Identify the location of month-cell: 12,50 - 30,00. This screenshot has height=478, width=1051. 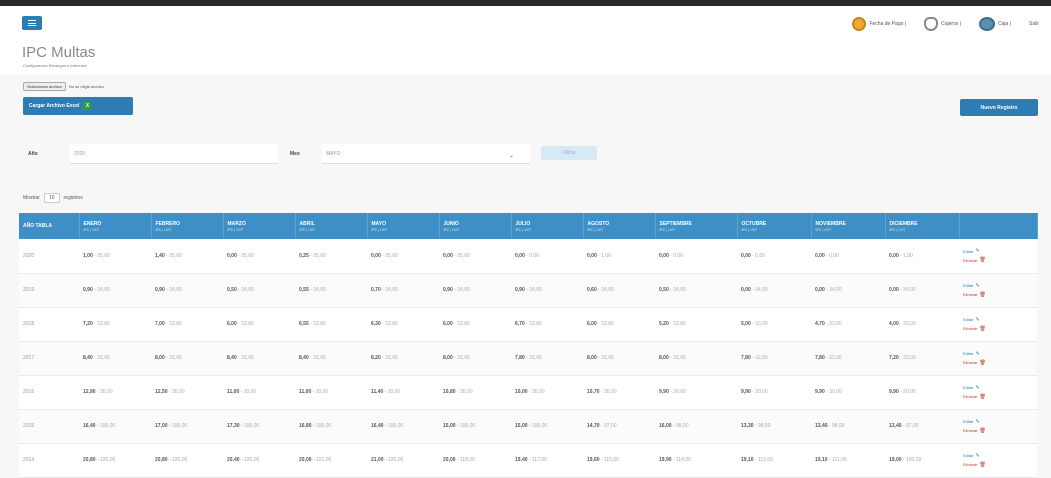
(187, 392).